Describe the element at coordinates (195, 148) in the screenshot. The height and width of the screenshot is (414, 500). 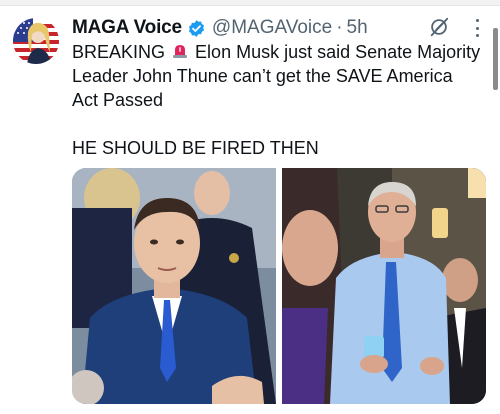
I see `post-text-line2: HE SHOULD BE FIRED THEN` at that location.